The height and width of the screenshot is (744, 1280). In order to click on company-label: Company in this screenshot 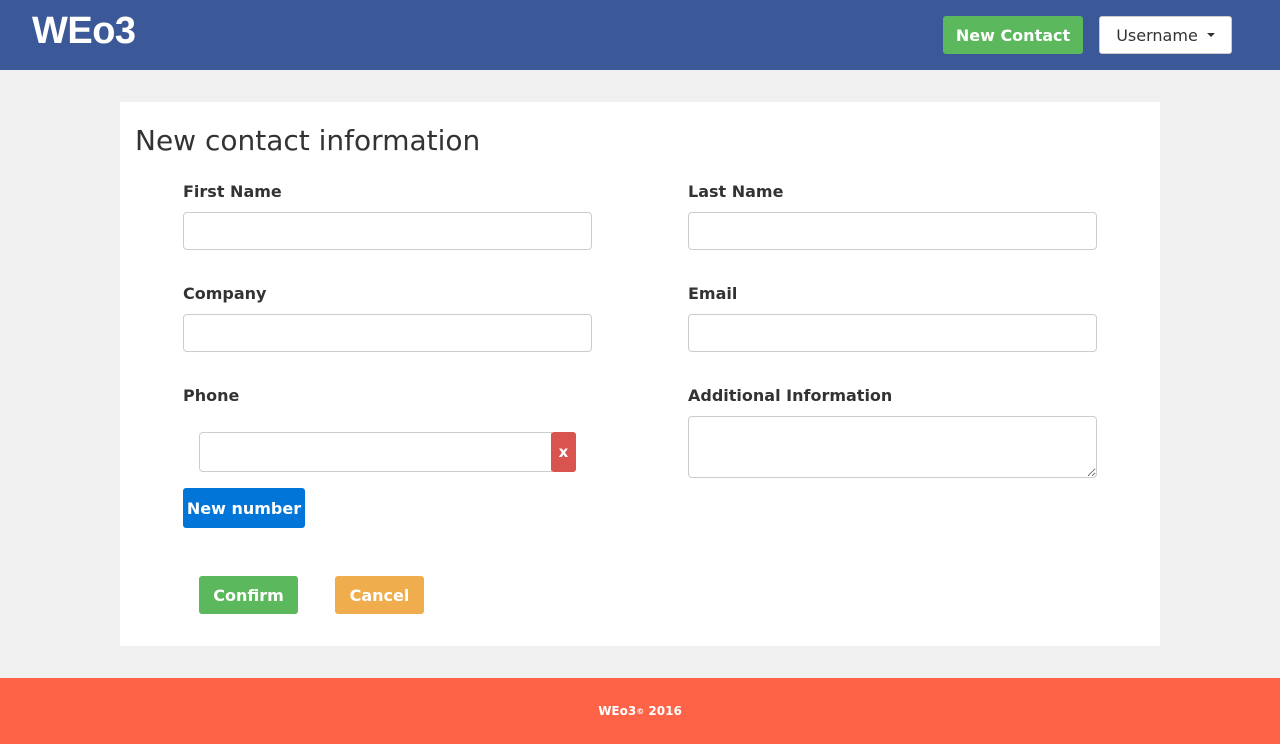, I will do `click(225, 293)`.